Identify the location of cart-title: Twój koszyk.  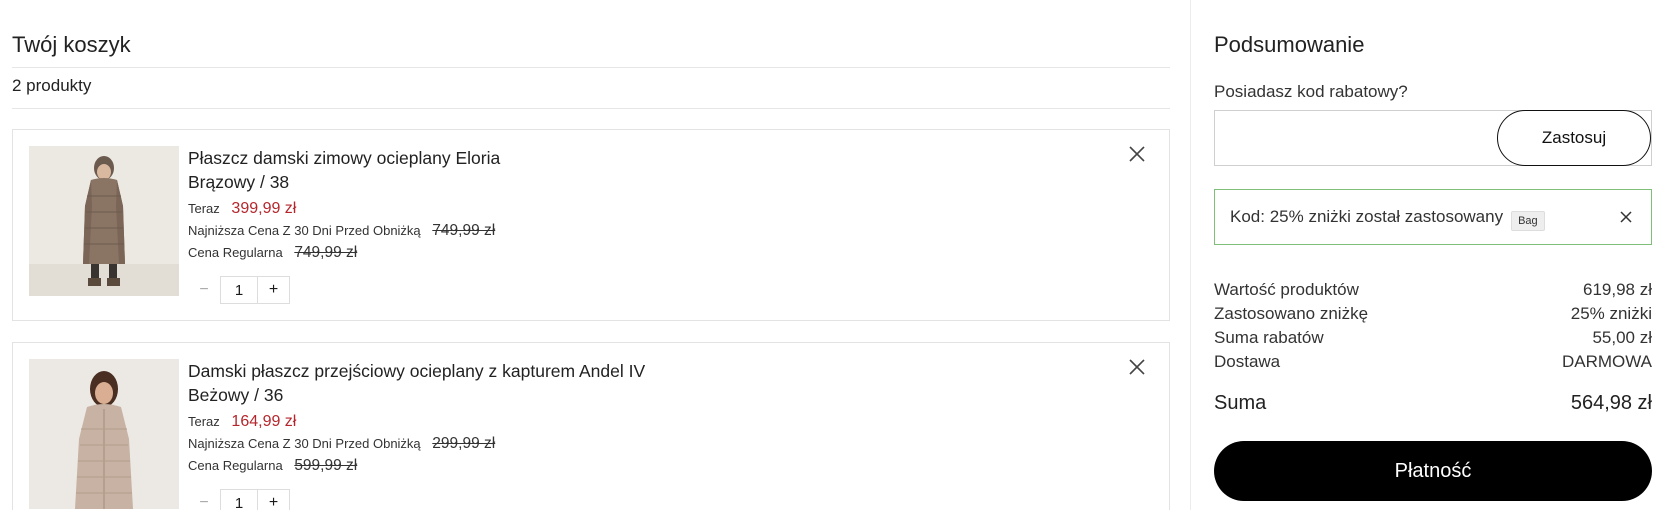
(71, 44).